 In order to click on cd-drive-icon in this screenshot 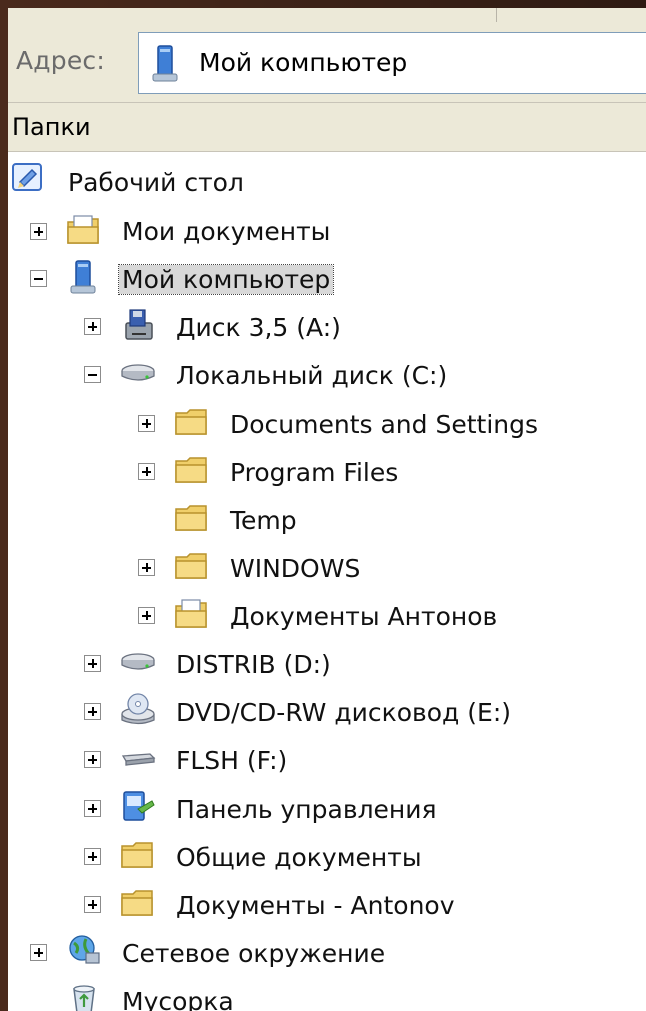, I will do `click(138, 709)`.